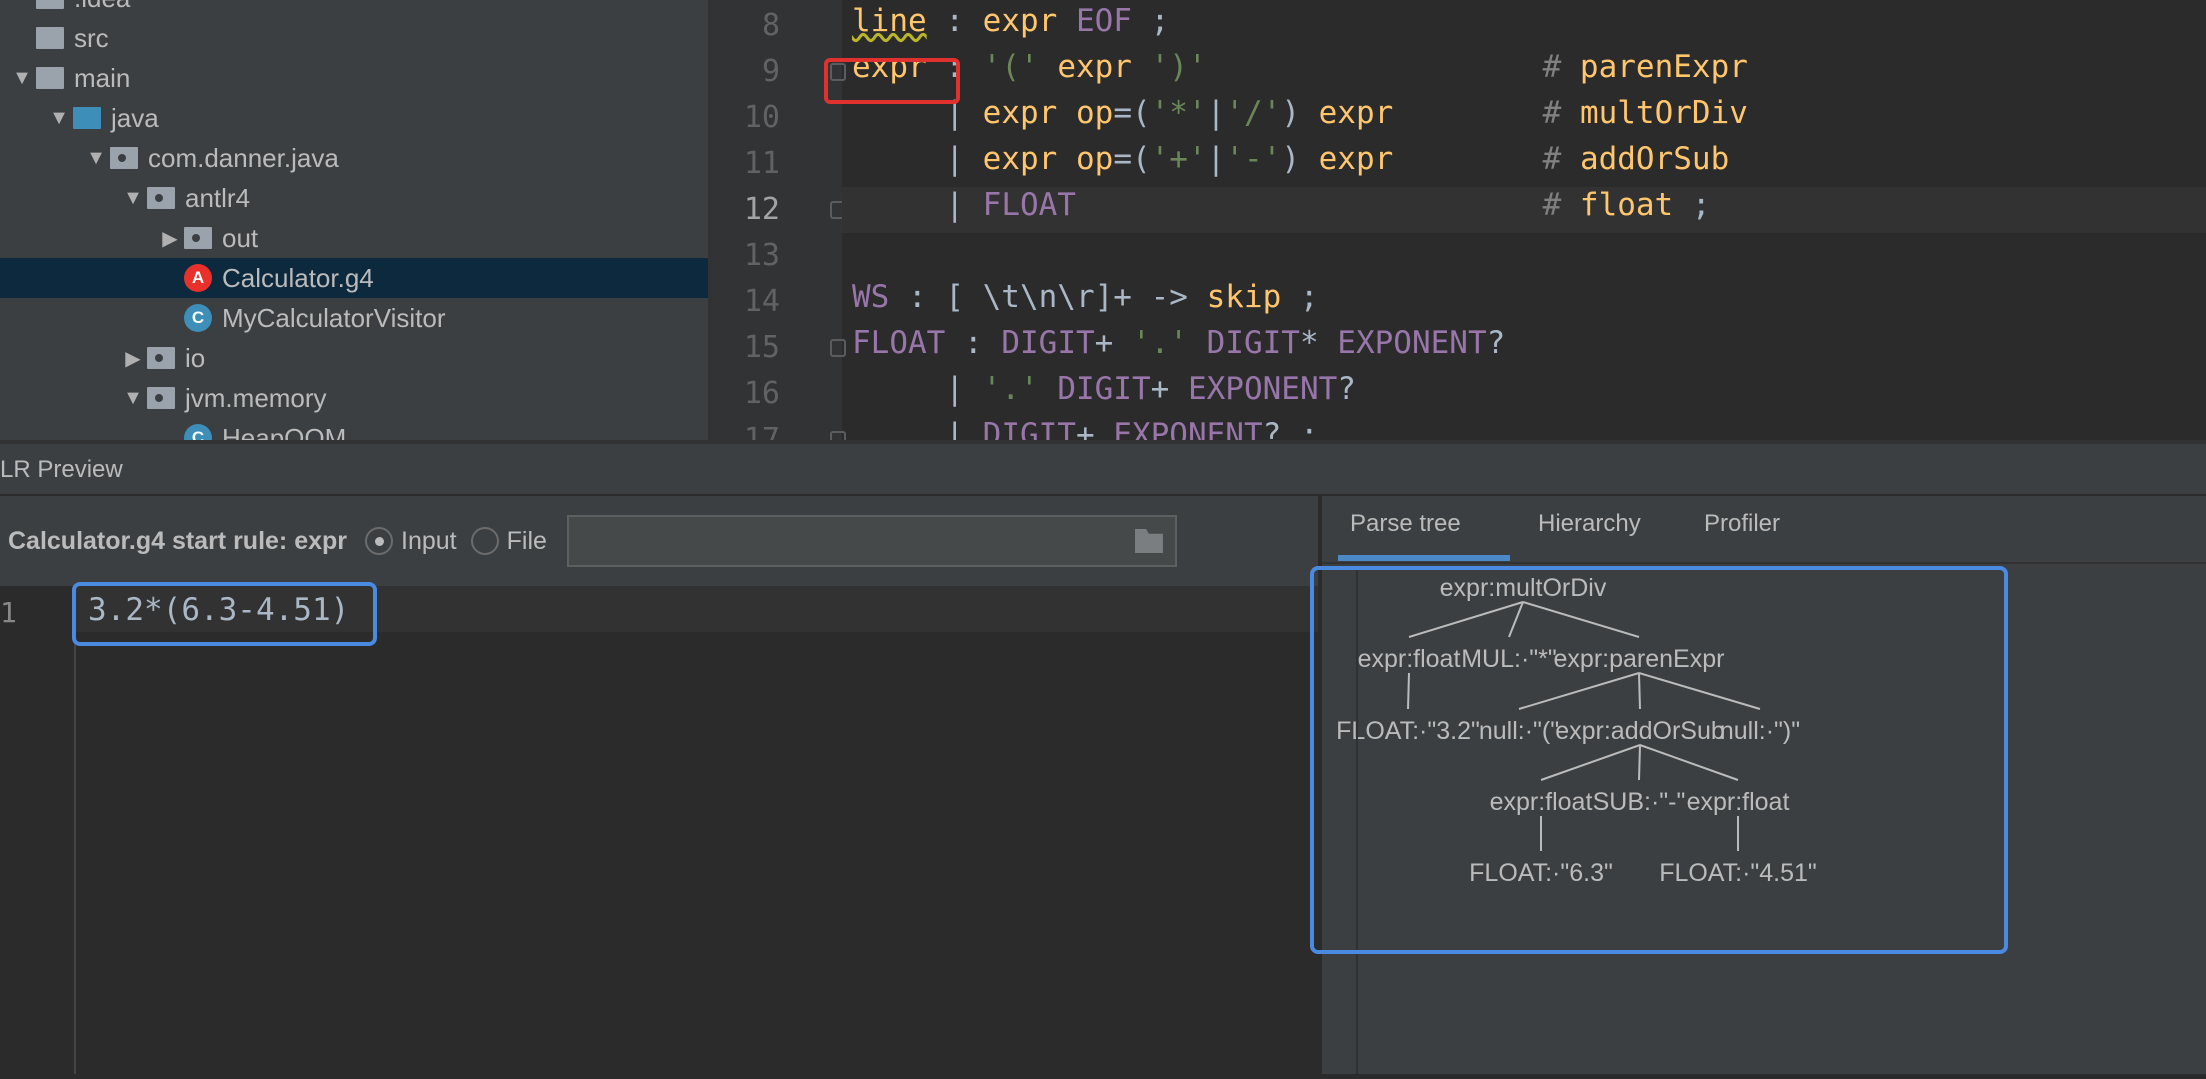 The width and height of the screenshot is (2206, 1079). What do you see at coordinates (218, 197) in the screenshot?
I see `project-tree-label: antlr4` at bounding box center [218, 197].